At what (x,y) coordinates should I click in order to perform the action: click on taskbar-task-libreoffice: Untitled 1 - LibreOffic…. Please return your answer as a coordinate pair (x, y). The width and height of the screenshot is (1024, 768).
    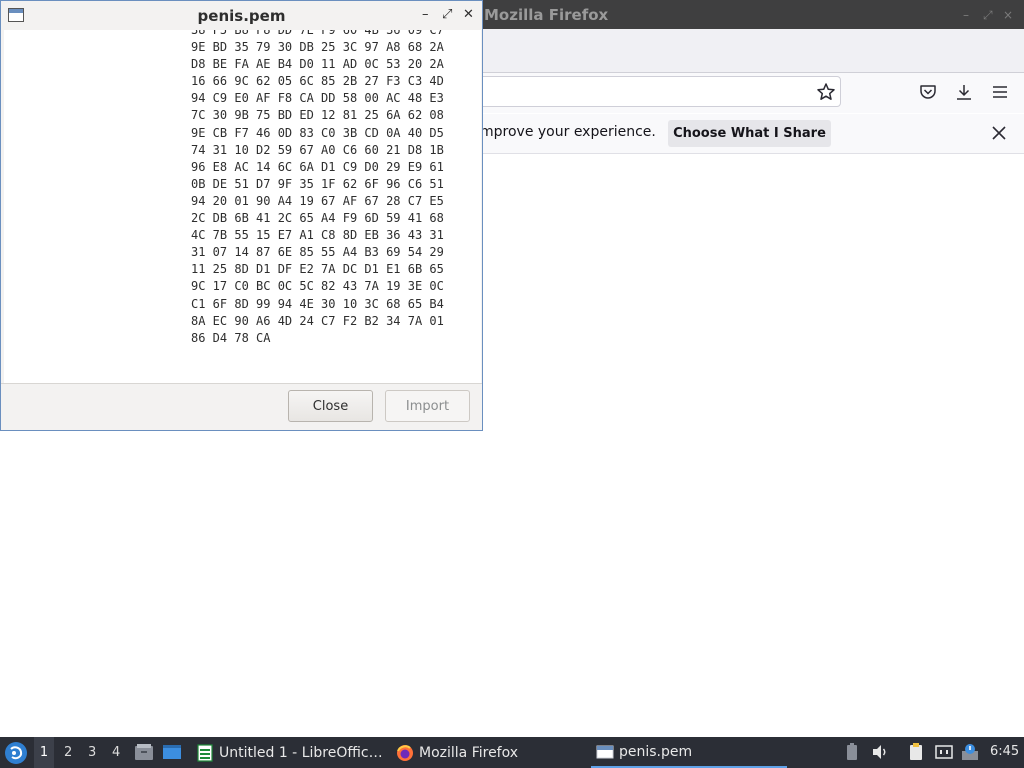
    Looking at the image, I should click on (289, 752).